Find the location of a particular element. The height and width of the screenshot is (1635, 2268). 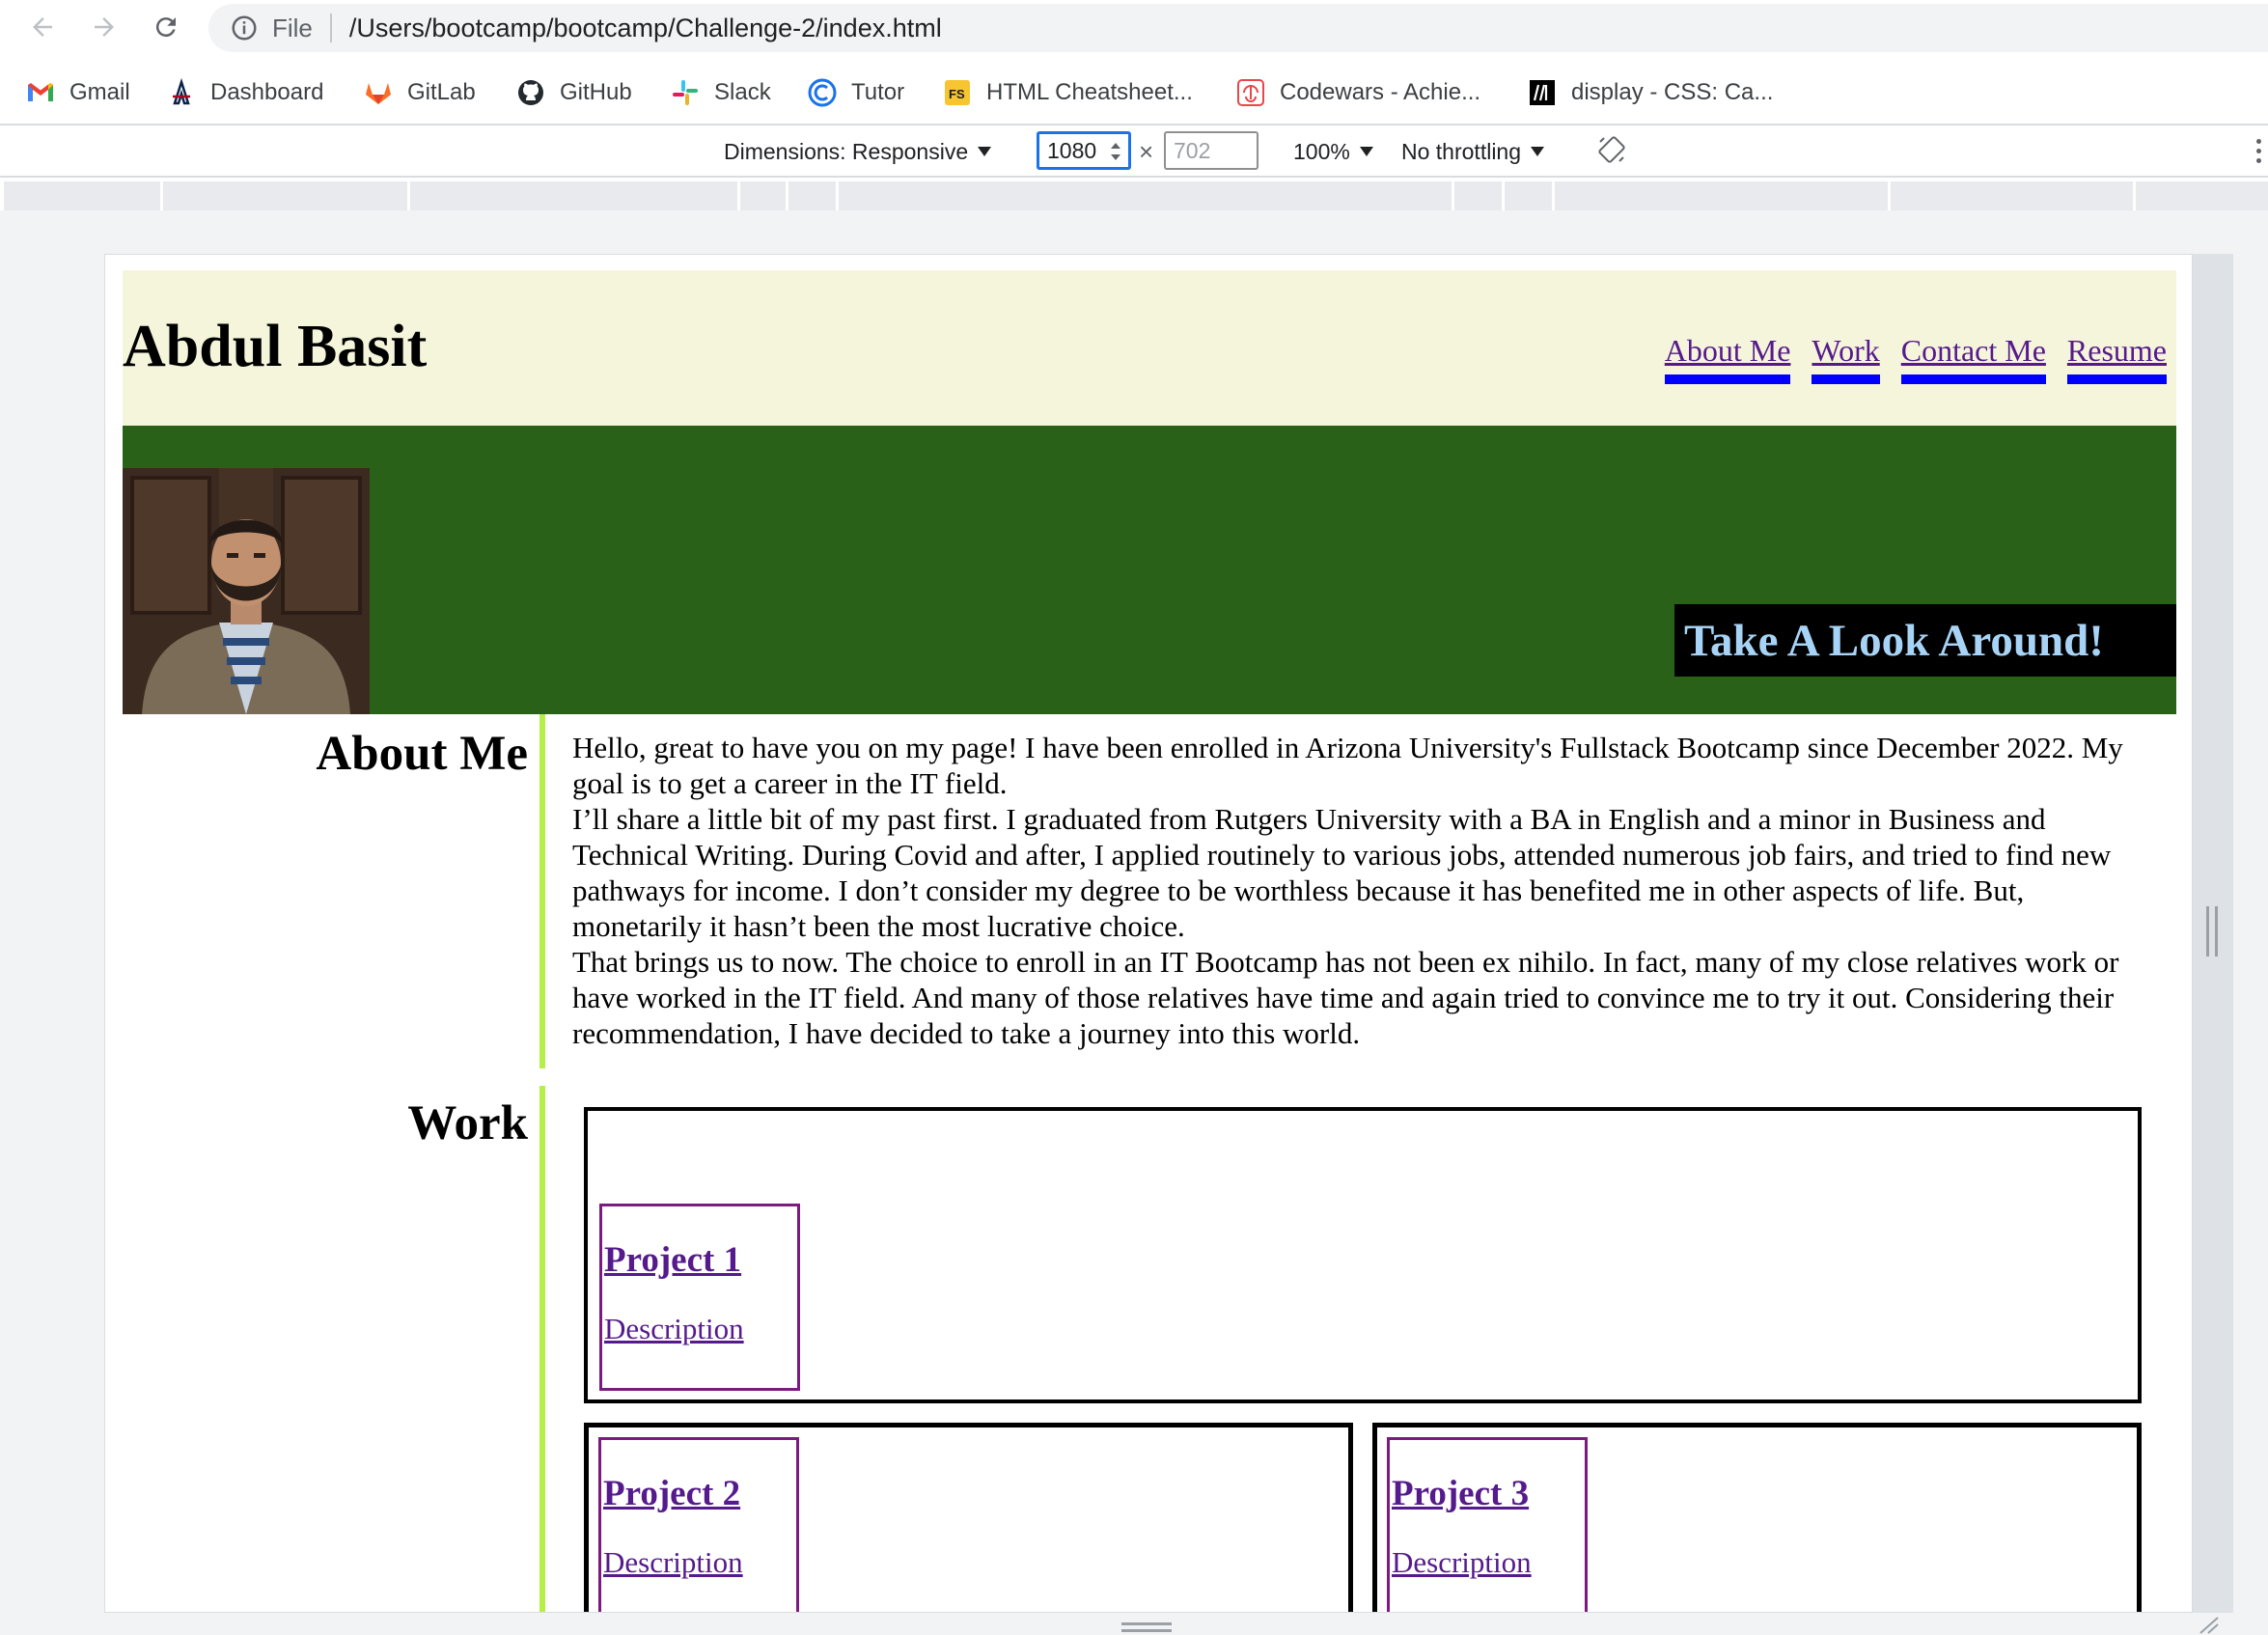

work-heading: Work is located at coordinates (467, 1123).